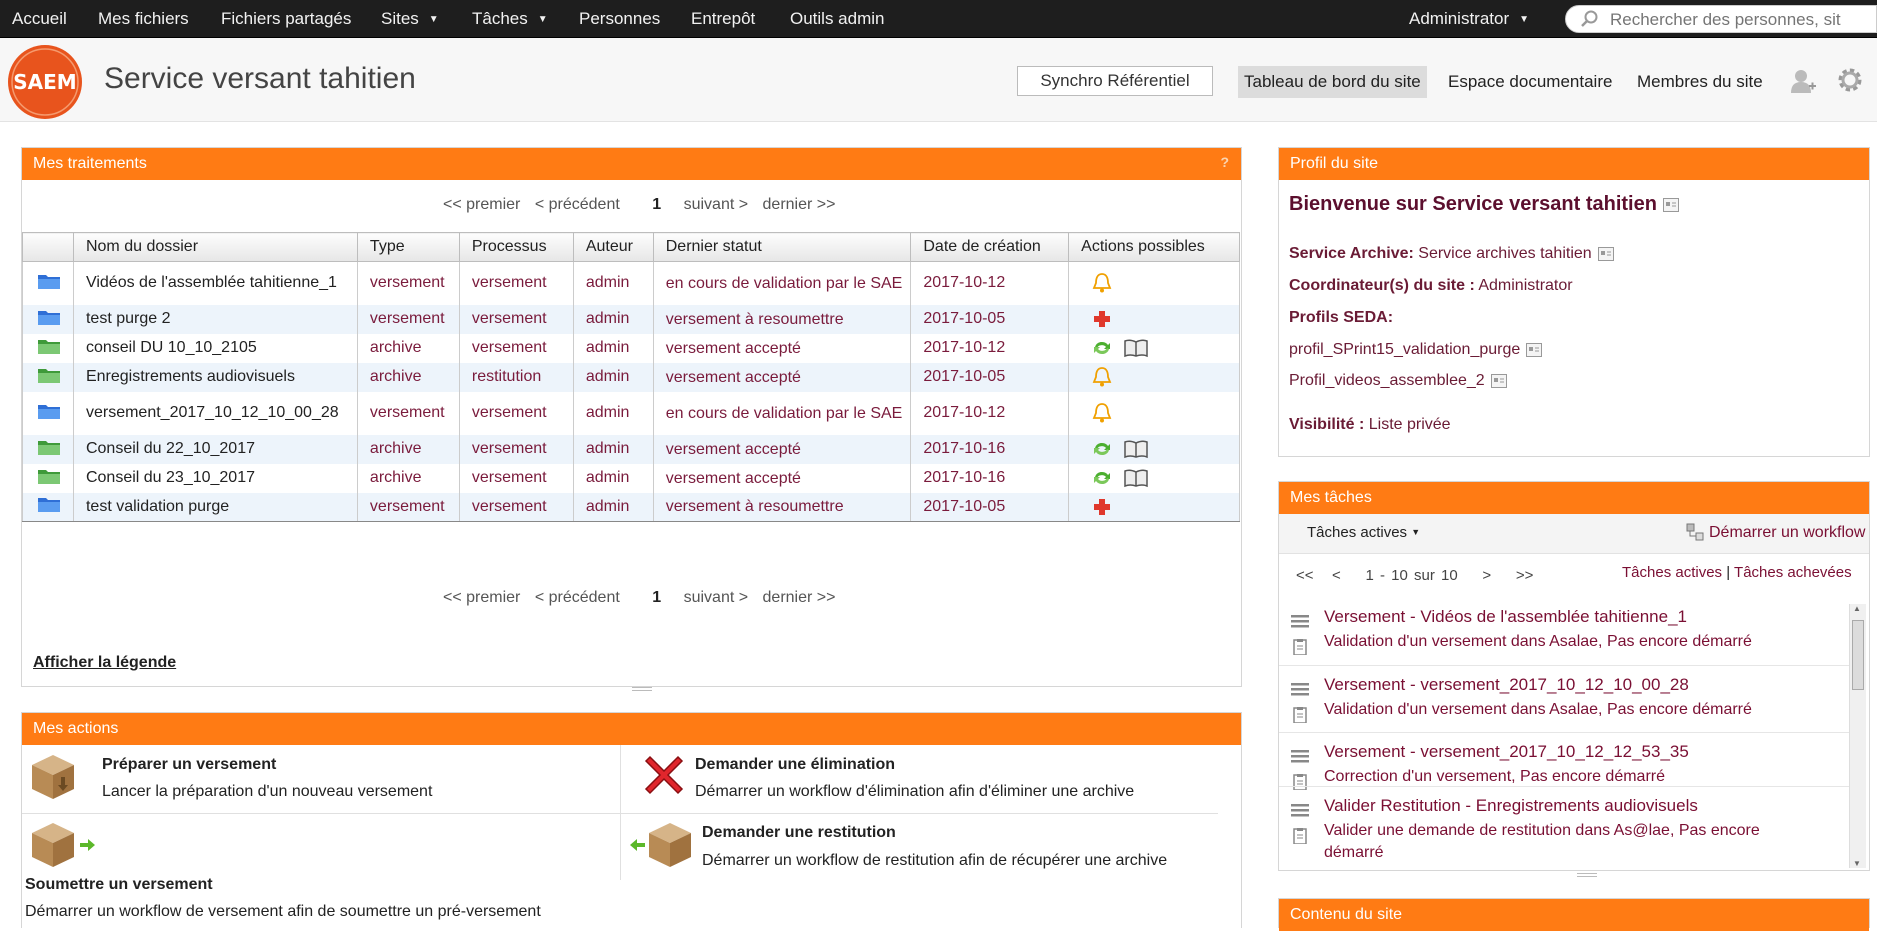 The image size is (1877, 931). What do you see at coordinates (53, 776) in the screenshot?
I see `box-icon` at bounding box center [53, 776].